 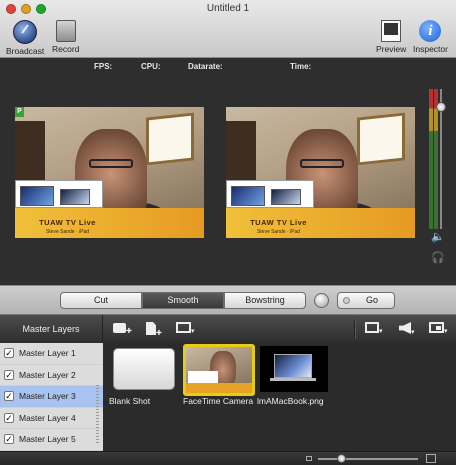 What do you see at coordinates (103, 66) in the screenshot?
I see `fps-label: FPS:` at bounding box center [103, 66].